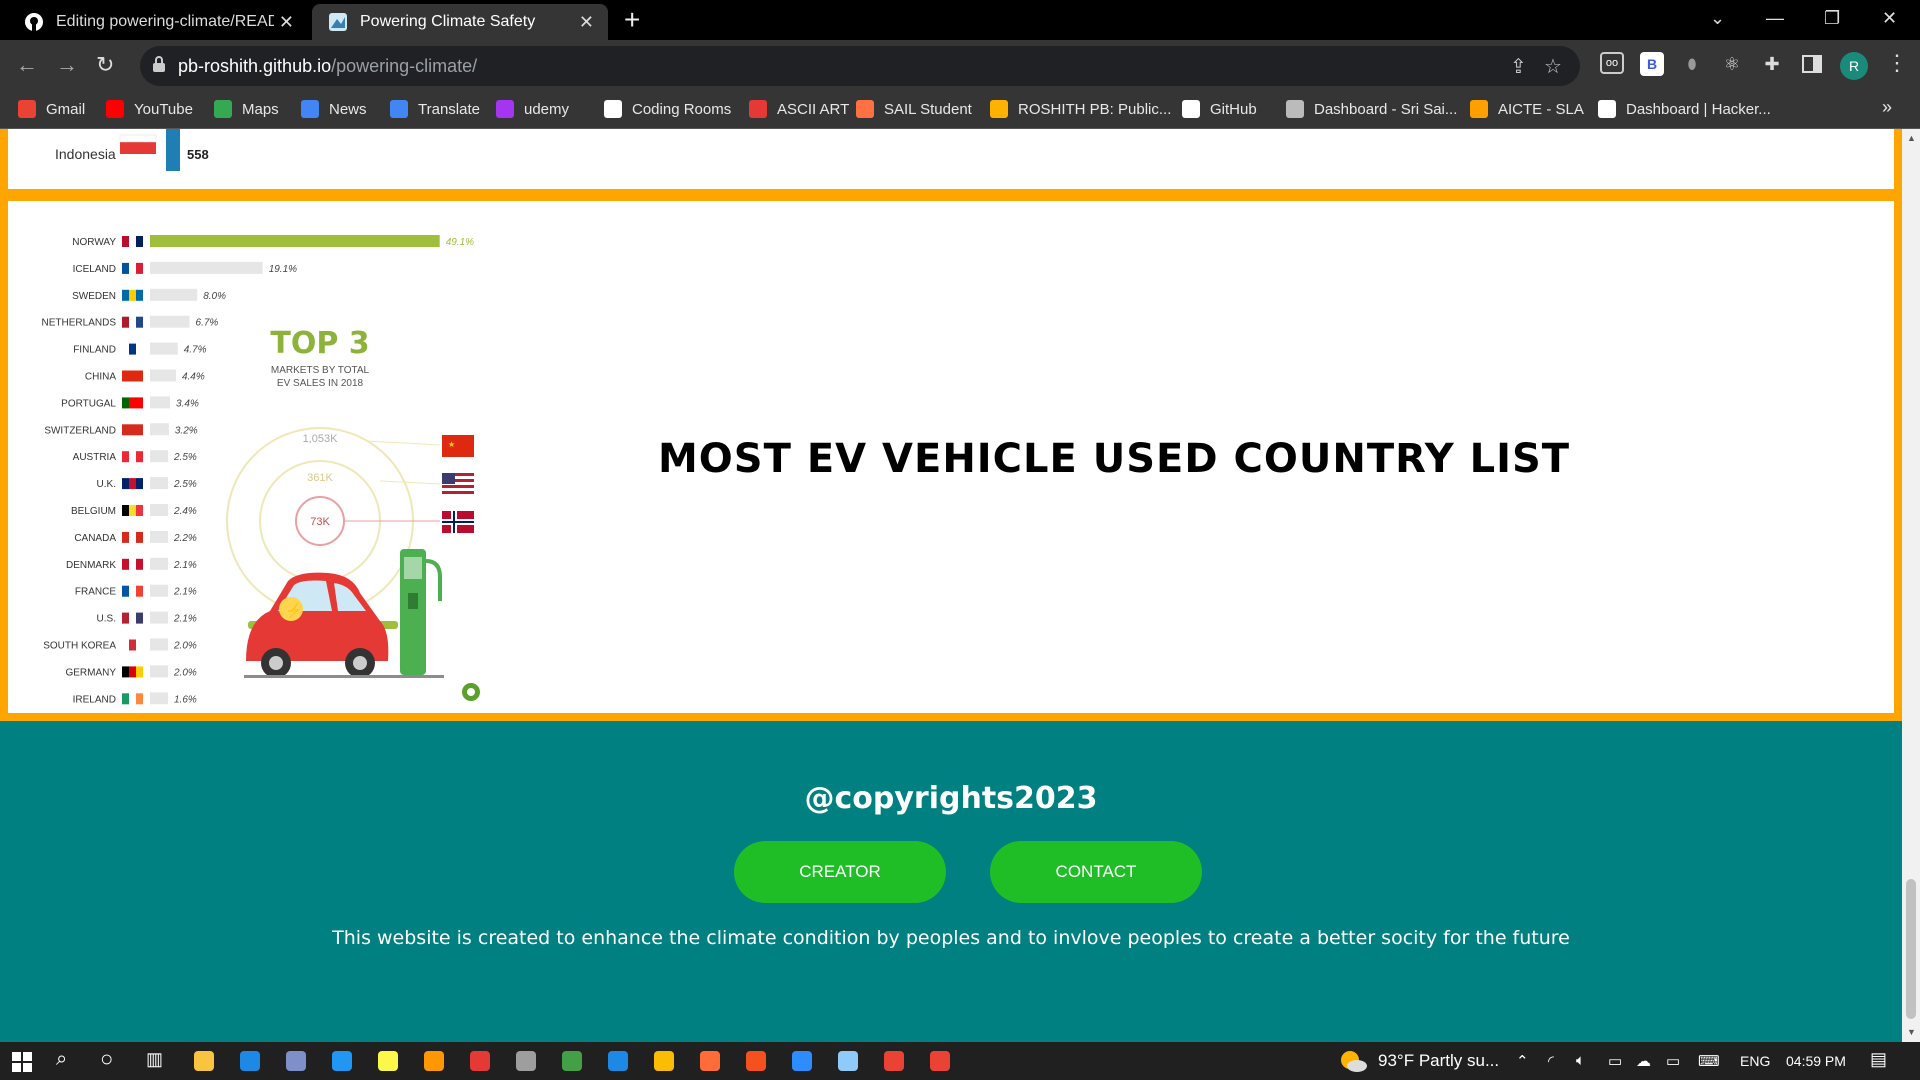 The height and width of the screenshot is (1080, 1920). What do you see at coordinates (255, 66) in the screenshot?
I see `url-host: pb-roshith.github.io` at bounding box center [255, 66].